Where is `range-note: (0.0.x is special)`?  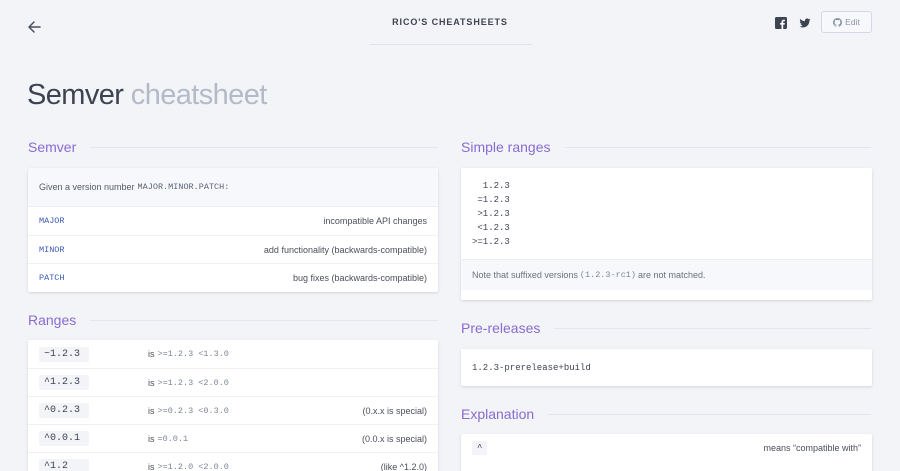 range-note: (0.0.x is special) is located at coordinates (394, 439).